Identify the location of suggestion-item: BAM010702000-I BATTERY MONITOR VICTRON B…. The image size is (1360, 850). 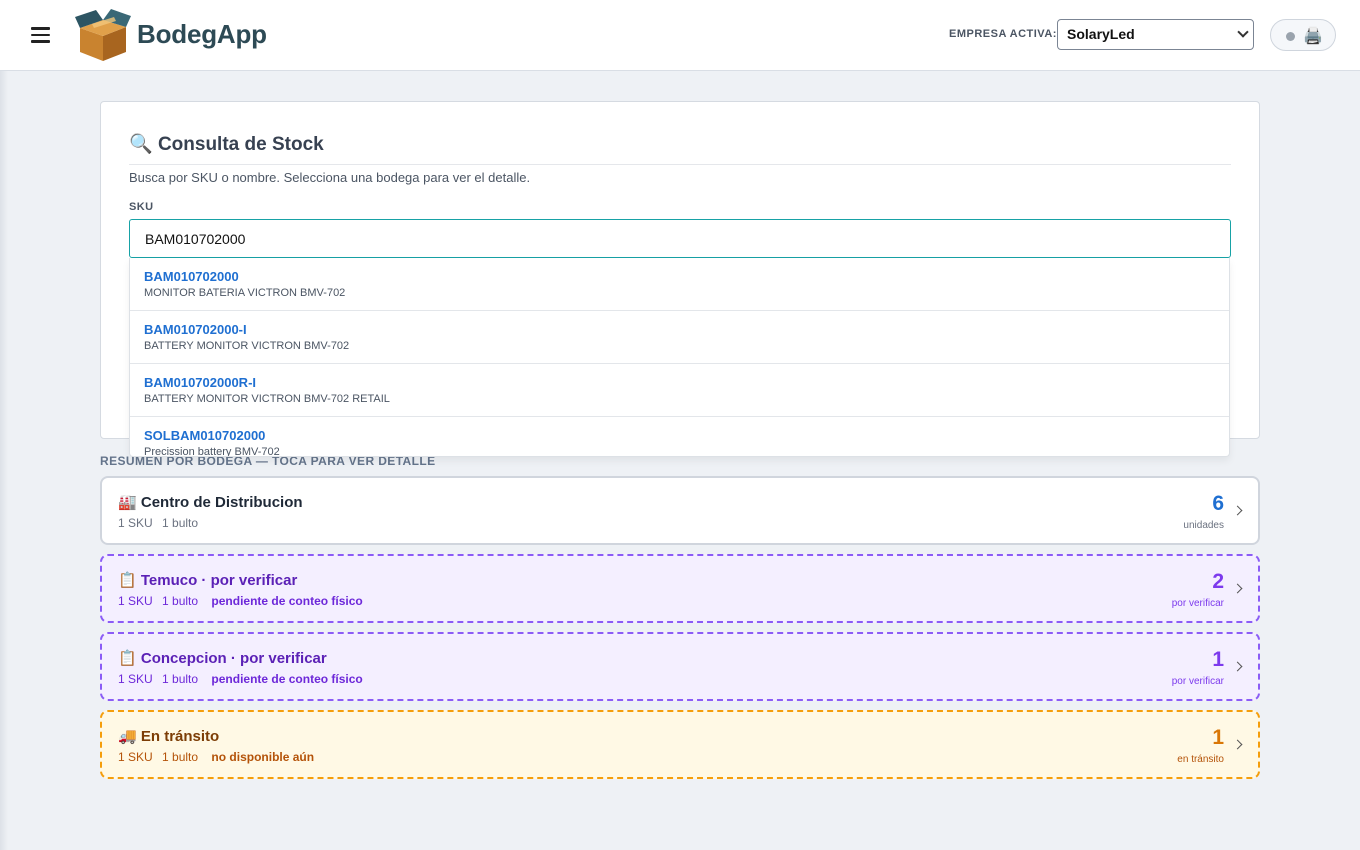
(679, 337).